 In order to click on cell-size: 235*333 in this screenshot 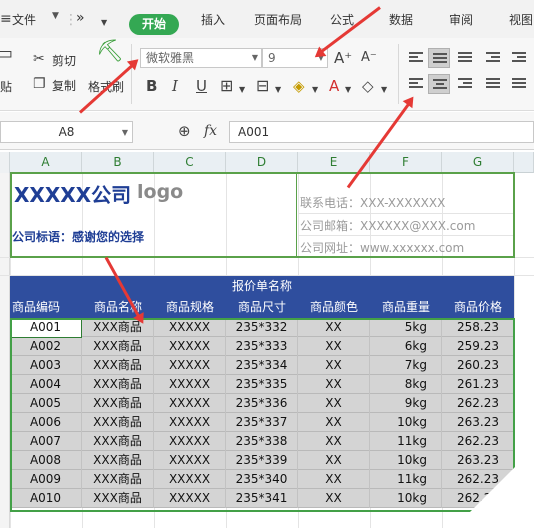, I will do `click(262, 346)`.